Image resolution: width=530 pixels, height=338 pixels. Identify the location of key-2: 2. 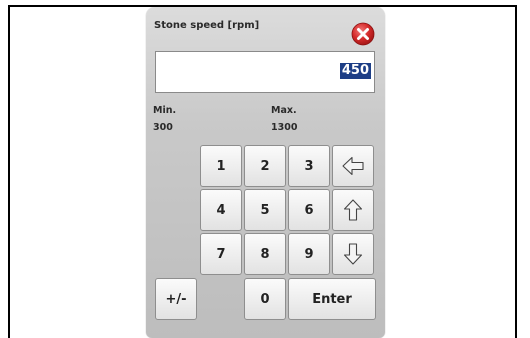
(265, 166).